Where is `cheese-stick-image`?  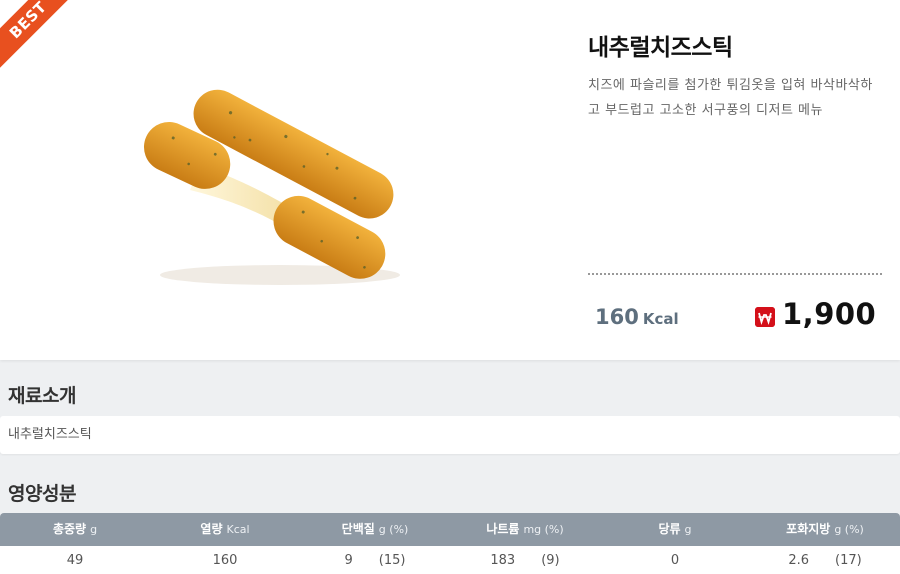 cheese-stick-image is located at coordinates (271, 187).